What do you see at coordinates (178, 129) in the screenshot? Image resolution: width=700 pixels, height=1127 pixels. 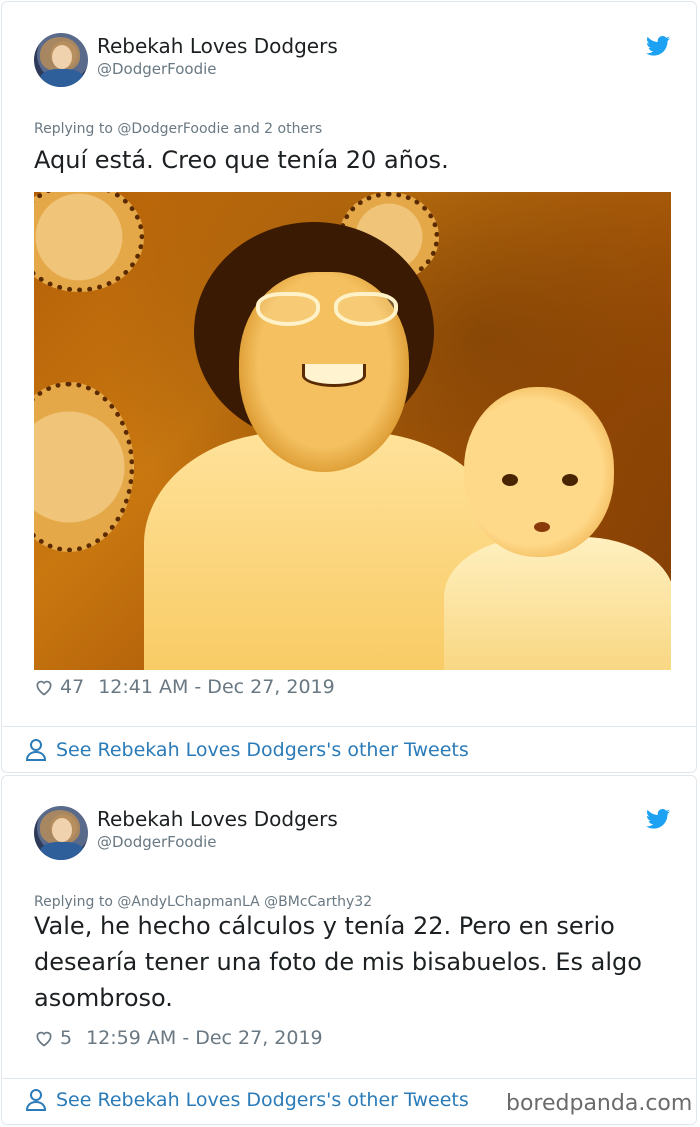 I see `replying-to: Replying to @DodgerFoodie and 2 others` at bounding box center [178, 129].